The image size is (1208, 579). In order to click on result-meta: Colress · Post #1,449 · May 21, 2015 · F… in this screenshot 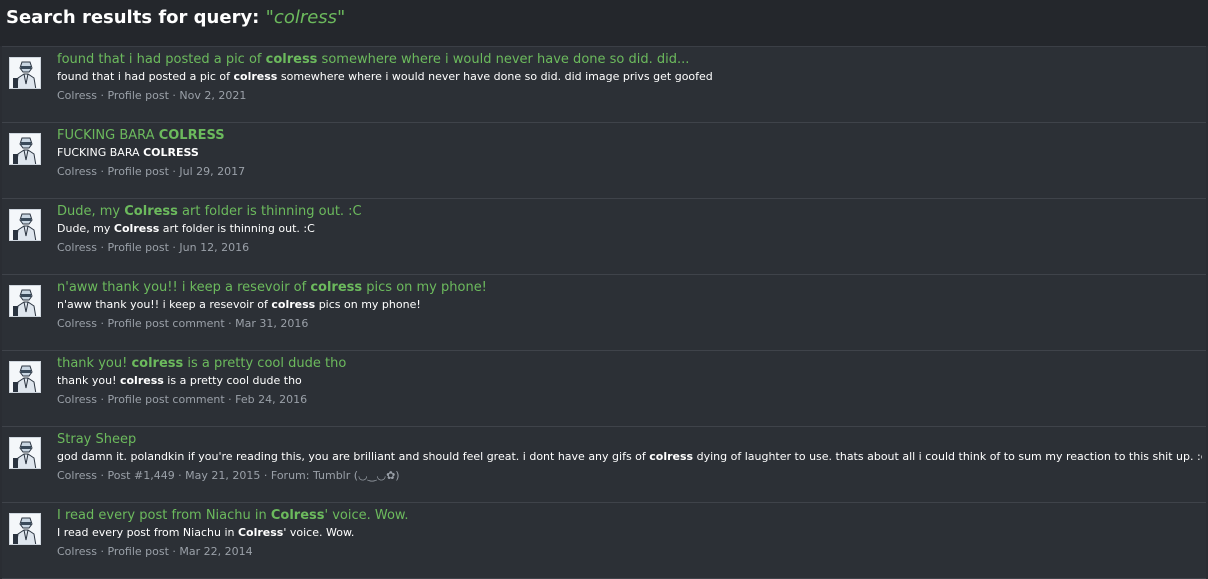, I will do `click(228, 475)`.